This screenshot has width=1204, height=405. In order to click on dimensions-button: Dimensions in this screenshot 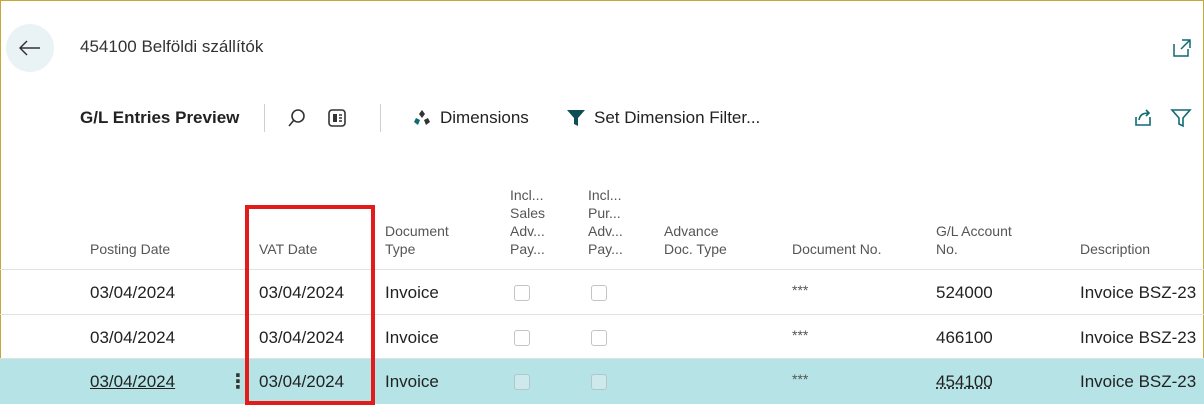, I will do `click(470, 118)`.